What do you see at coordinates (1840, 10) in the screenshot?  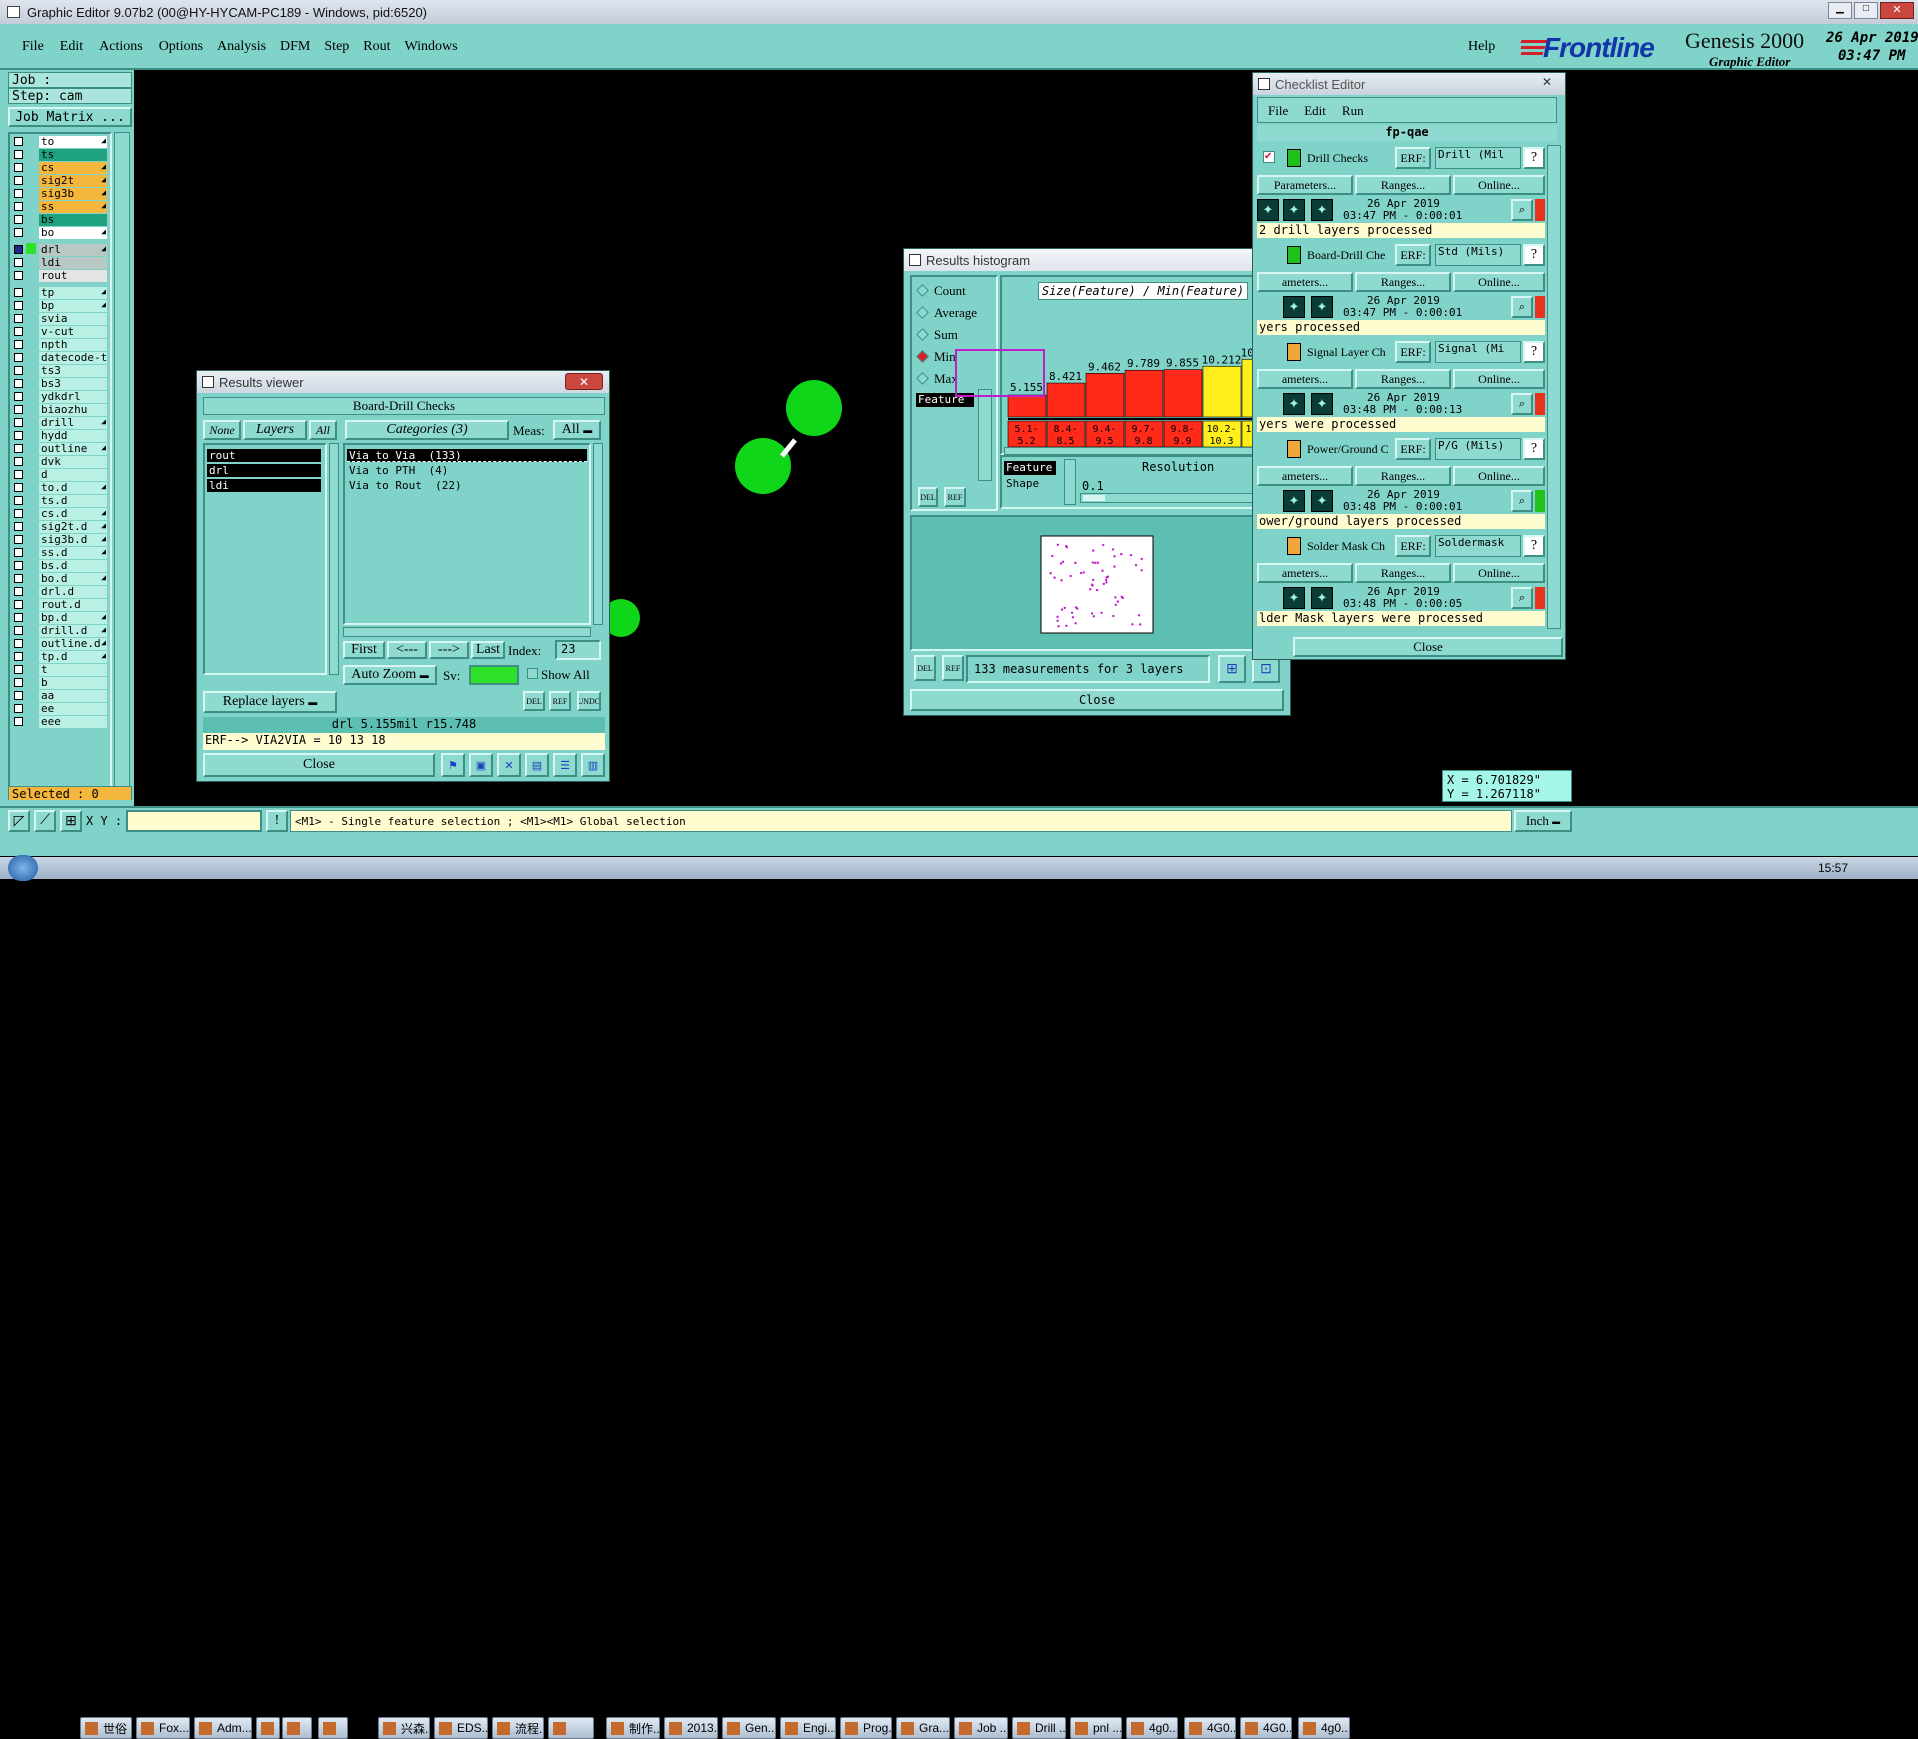 I see `minimize-button: ▁` at bounding box center [1840, 10].